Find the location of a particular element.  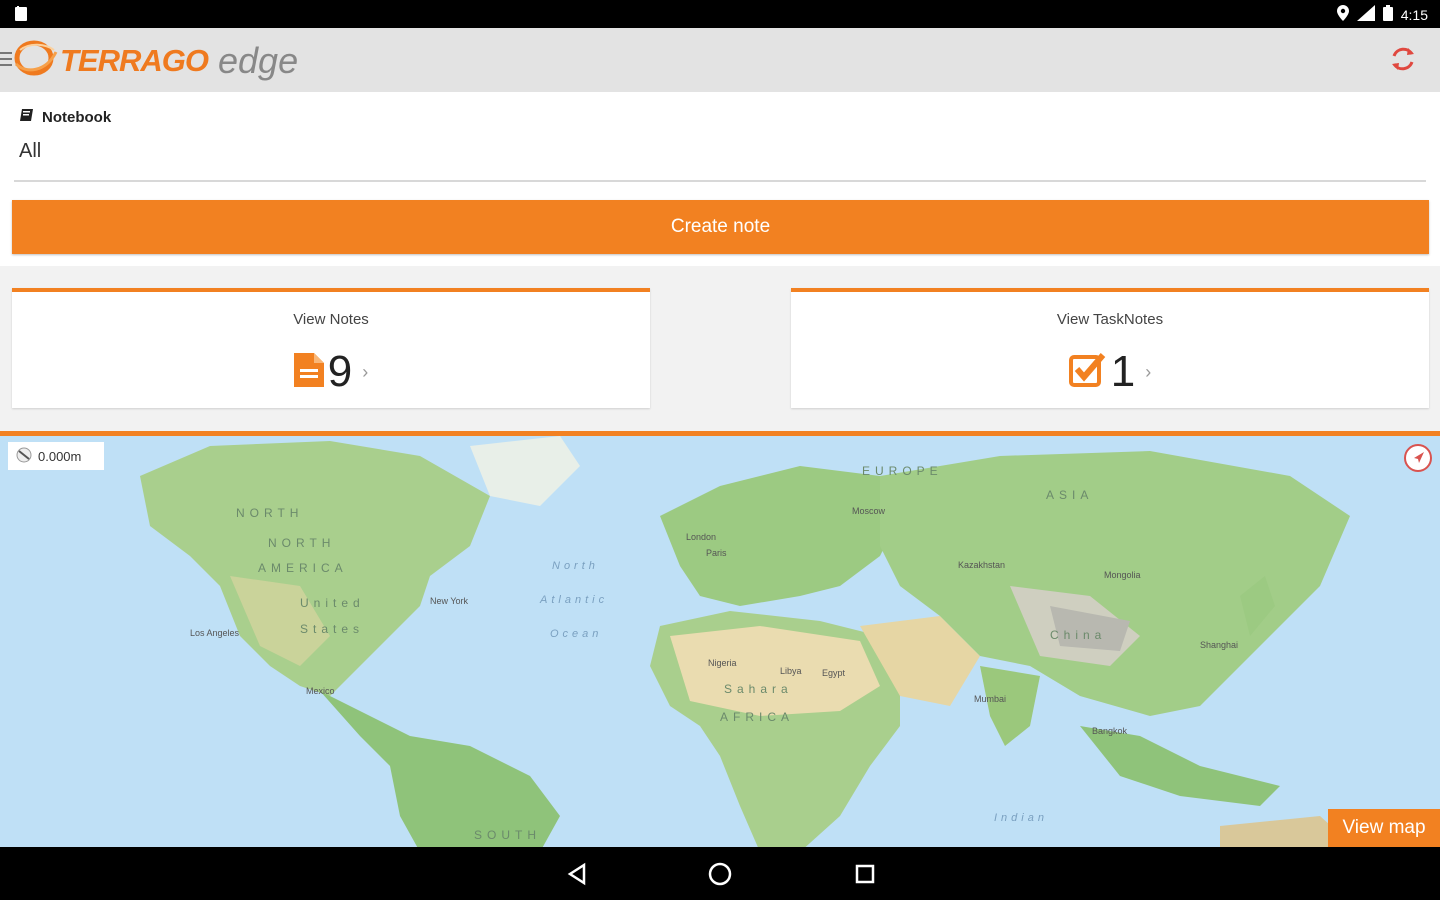

map-label-indian: Indian is located at coordinates (1021, 818).